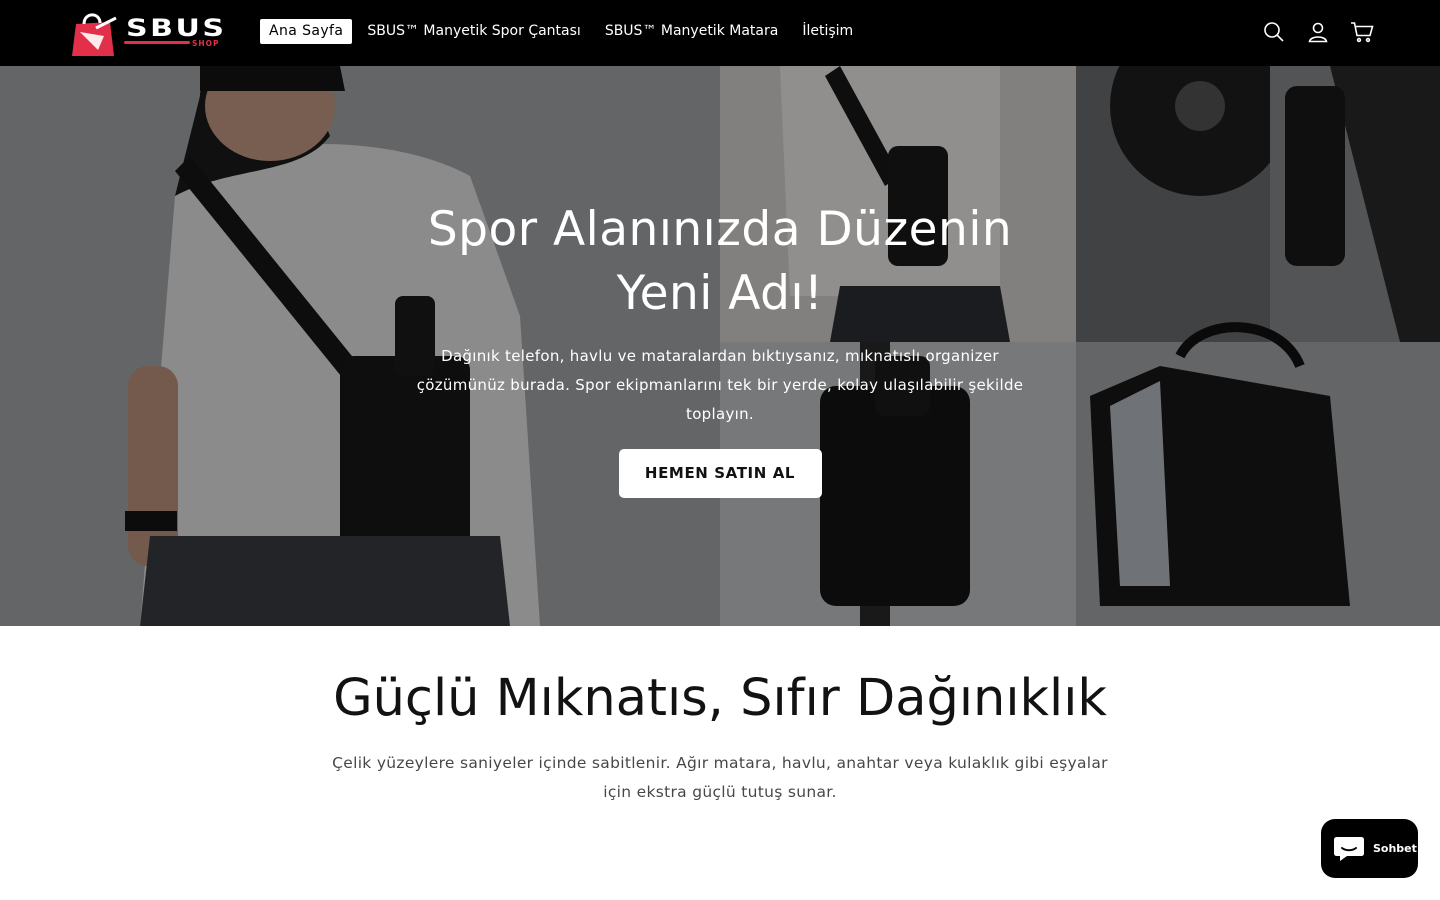 The height and width of the screenshot is (900, 1440). What do you see at coordinates (720, 229) in the screenshot?
I see `hero-title-line-1: Spor Alanınızda Düzenin` at bounding box center [720, 229].